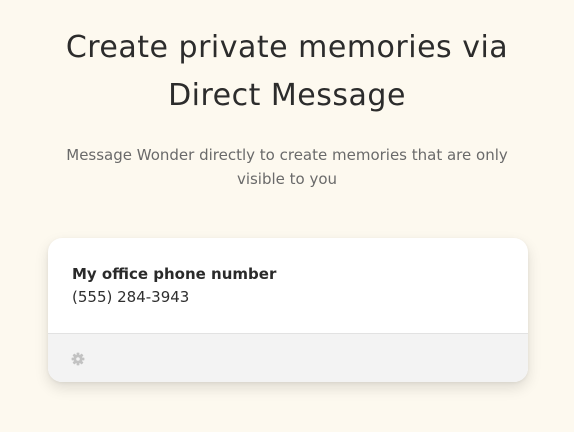  Describe the element at coordinates (78, 358) in the screenshot. I see `gear-icon` at that location.